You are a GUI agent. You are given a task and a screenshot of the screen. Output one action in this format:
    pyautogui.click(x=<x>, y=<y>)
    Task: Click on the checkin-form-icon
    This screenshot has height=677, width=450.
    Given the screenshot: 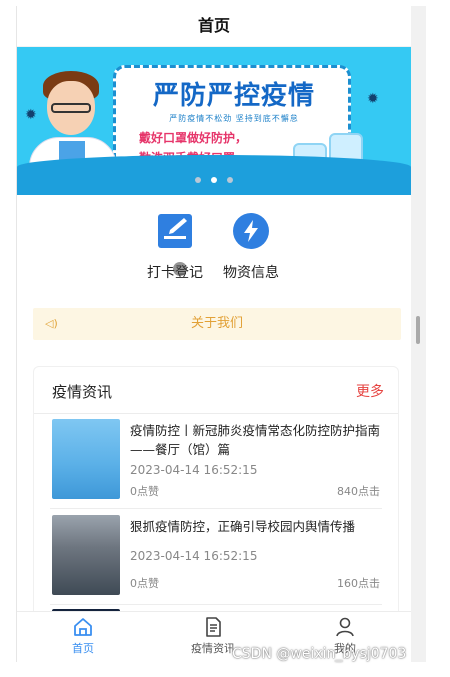 What is the action you would take?
    pyautogui.click(x=175, y=231)
    